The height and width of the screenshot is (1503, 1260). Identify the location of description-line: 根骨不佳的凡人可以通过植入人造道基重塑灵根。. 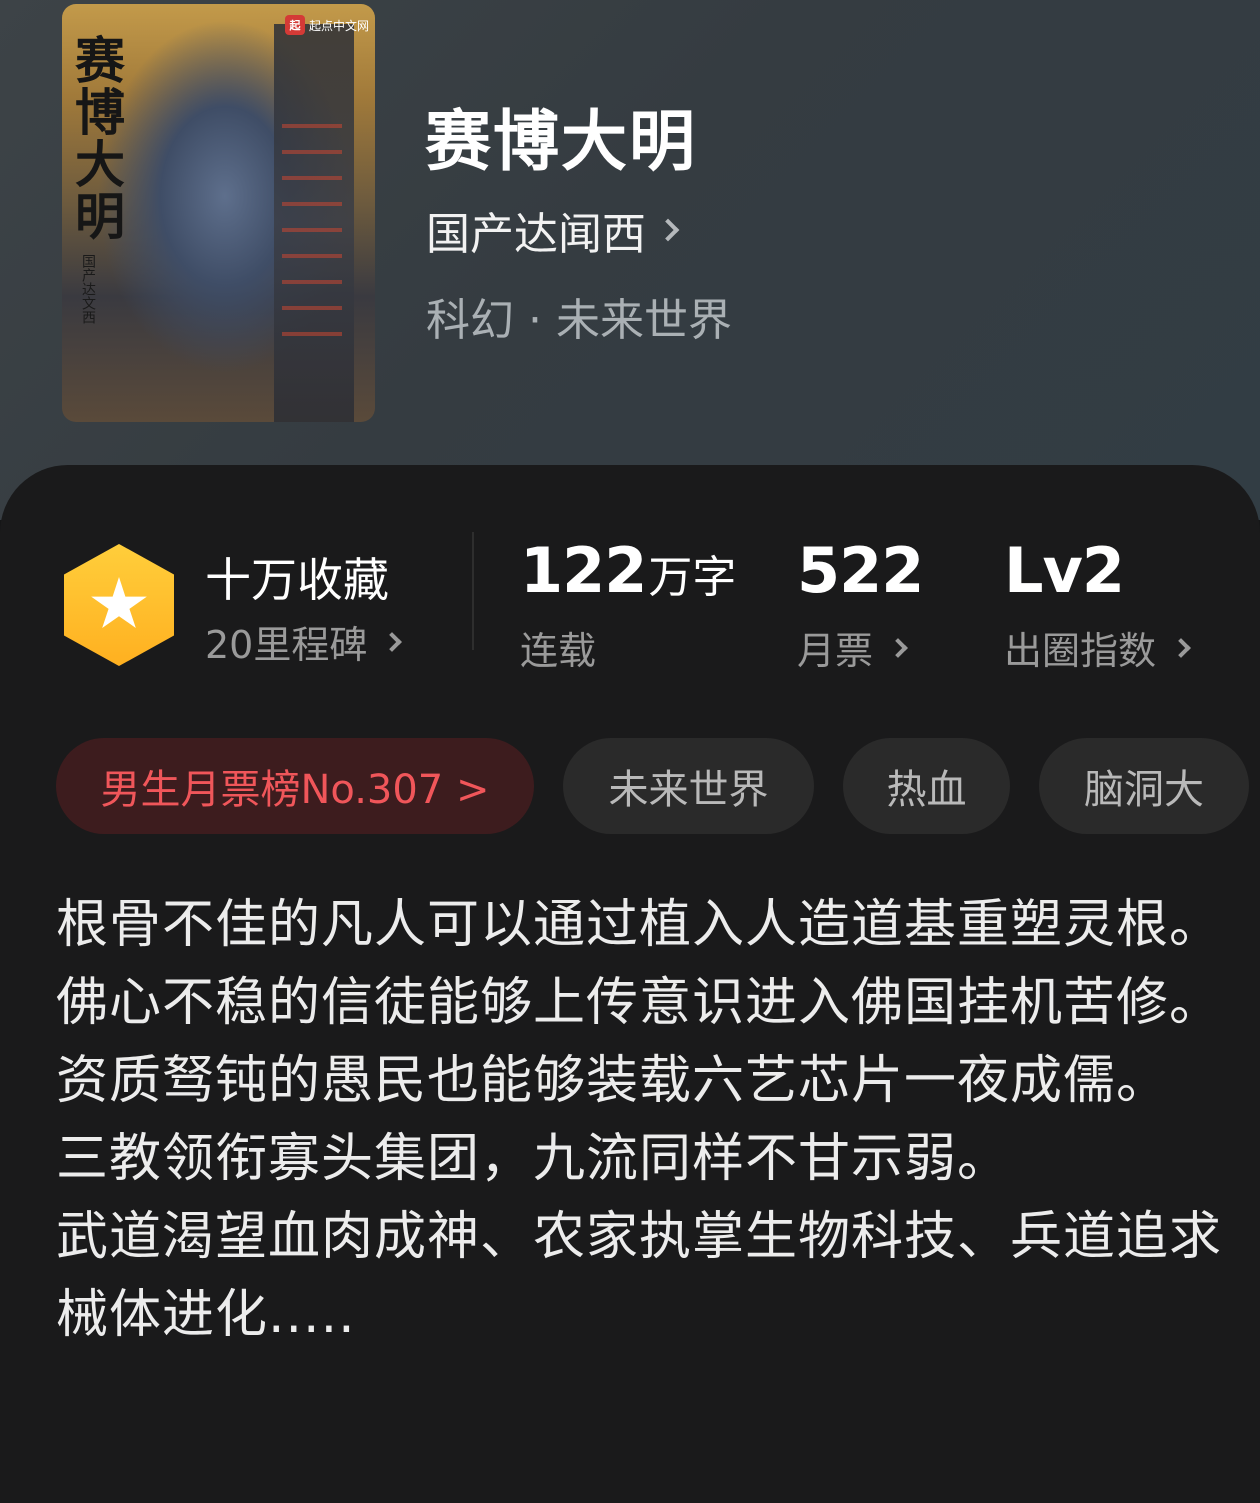
(639, 925).